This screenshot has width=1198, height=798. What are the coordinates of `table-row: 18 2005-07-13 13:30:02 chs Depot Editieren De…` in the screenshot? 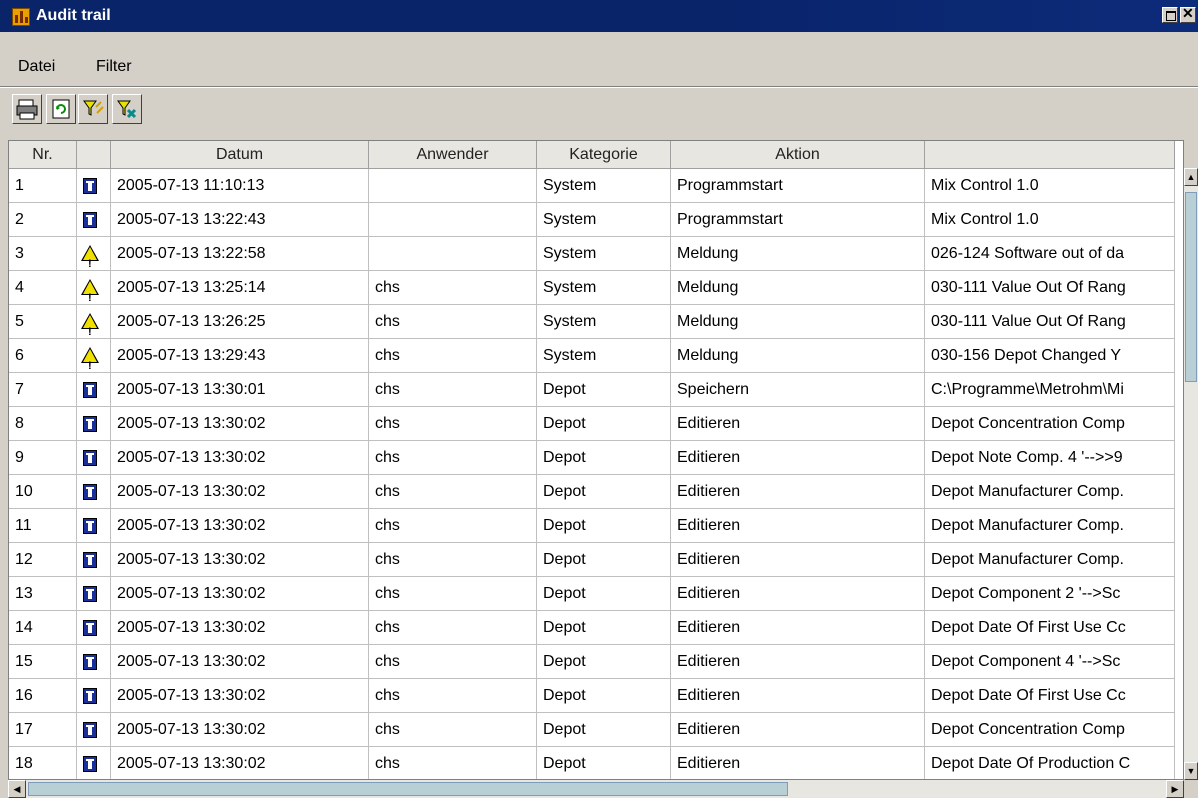 It's located at (592, 763).